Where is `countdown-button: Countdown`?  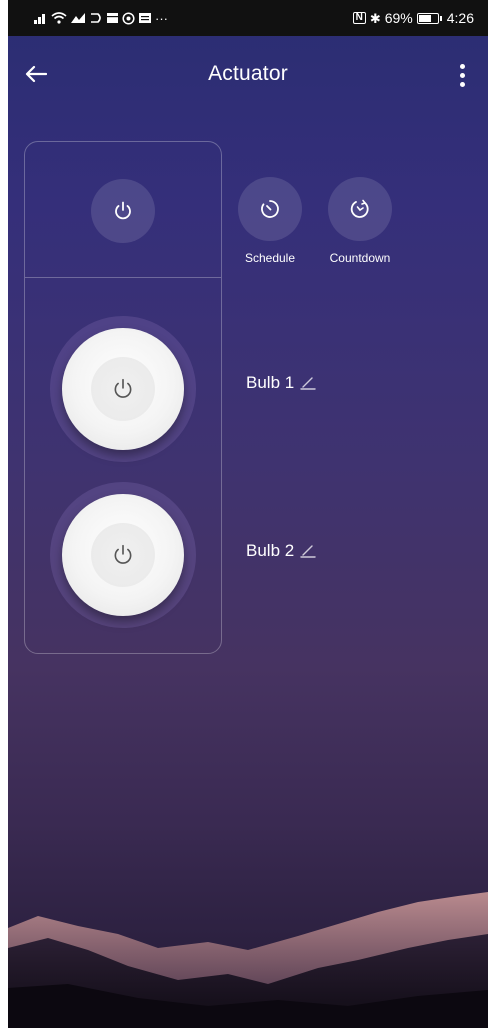
countdown-button: Countdown is located at coordinates (360, 221).